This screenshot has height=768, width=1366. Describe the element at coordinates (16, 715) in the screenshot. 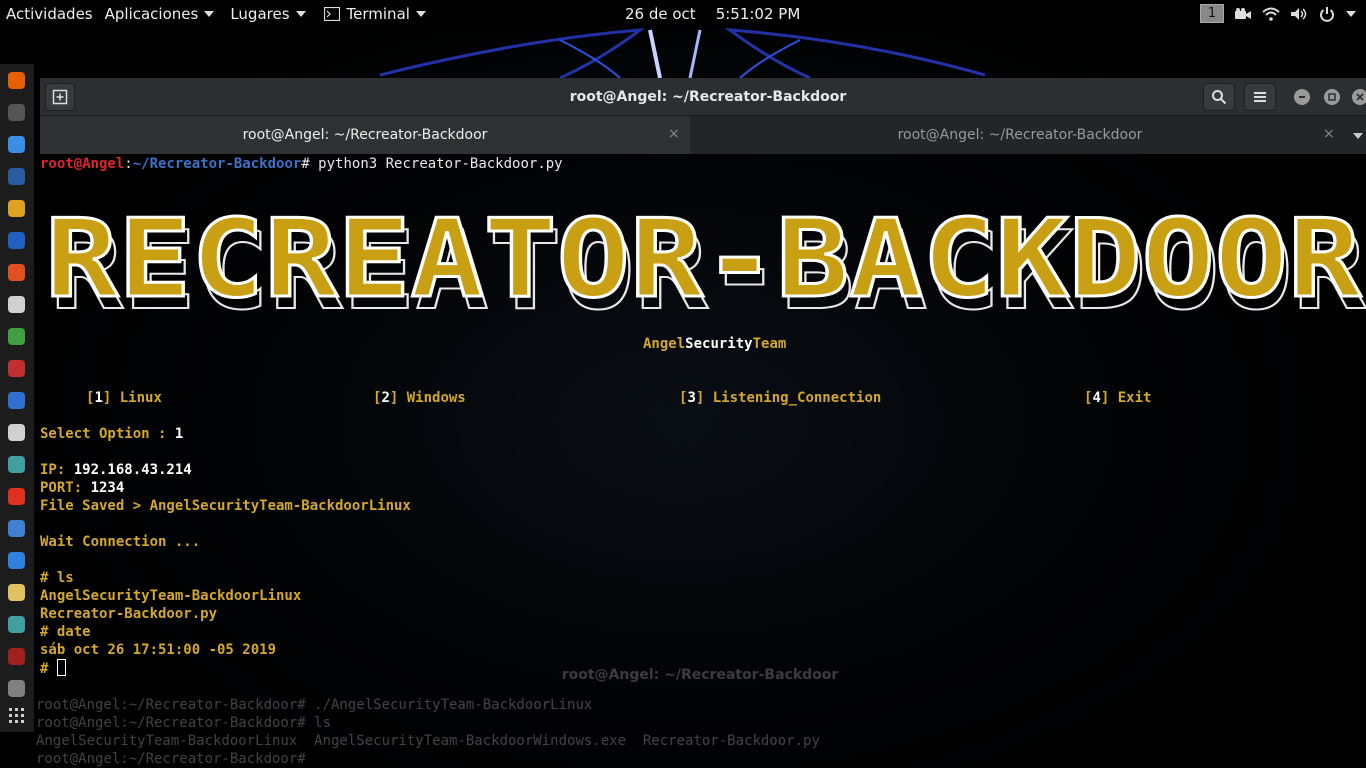

I see `show-apps-icon` at that location.